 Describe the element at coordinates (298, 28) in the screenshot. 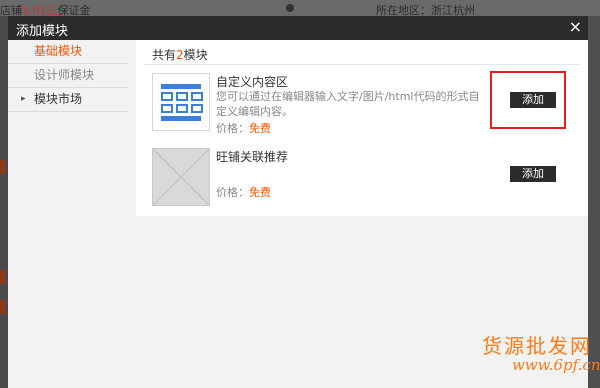

I see `dialog-header: 添加模块 ×` at that location.